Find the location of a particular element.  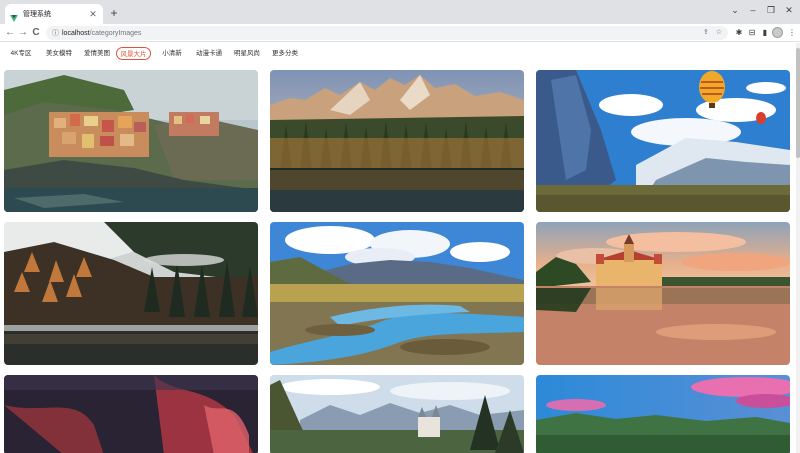

category-anime: 动漫卡通 is located at coordinates (209, 53).